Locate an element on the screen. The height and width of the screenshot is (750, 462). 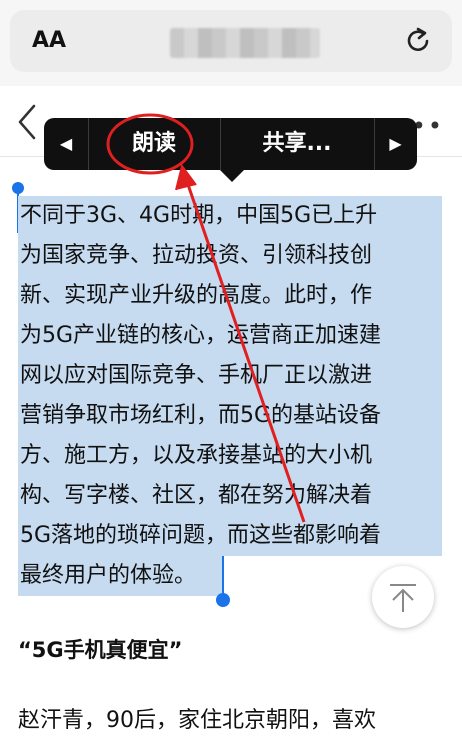
selected-line: 新、实现产业升级的高度。此时，作 is located at coordinates (230, 296).